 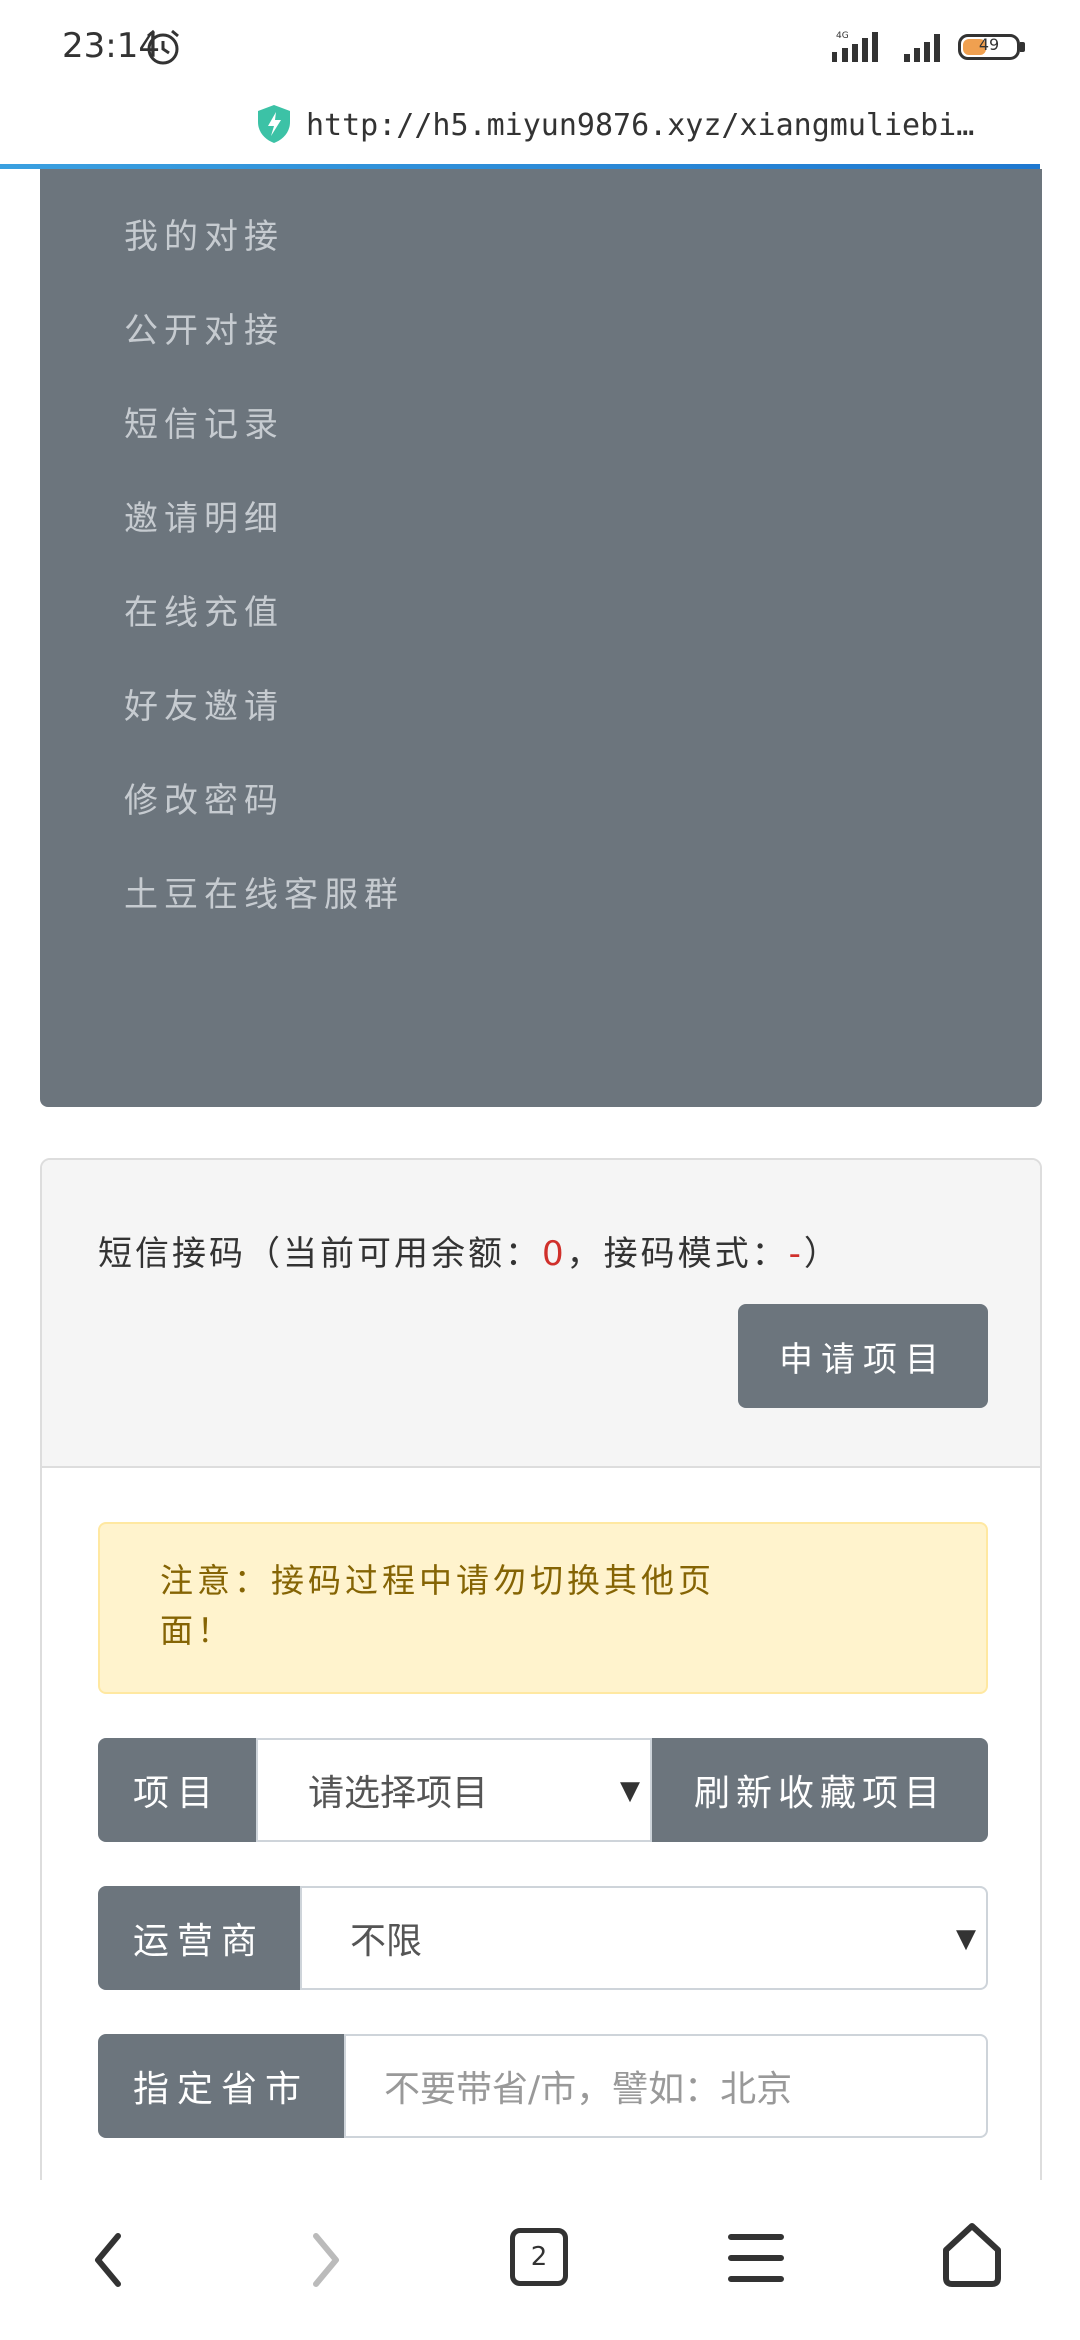 What do you see at coordinates (320, 1254) in the screenshot?
I see `card-title-prefix: 短信接码（当前可用余额：` at bounding box center [320, 1254].